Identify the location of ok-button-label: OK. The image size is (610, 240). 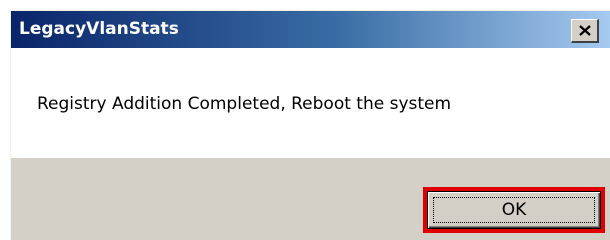
(514, 210).